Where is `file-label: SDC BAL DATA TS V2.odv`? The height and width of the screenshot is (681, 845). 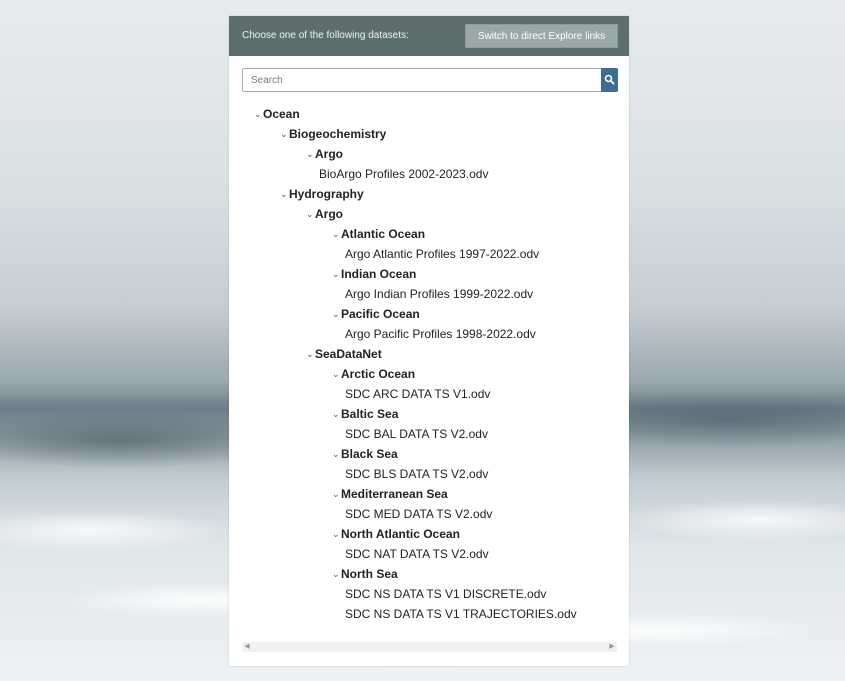 file-label: SDC BAL DATA TS V2.odv is located at coordinates (416, 434).